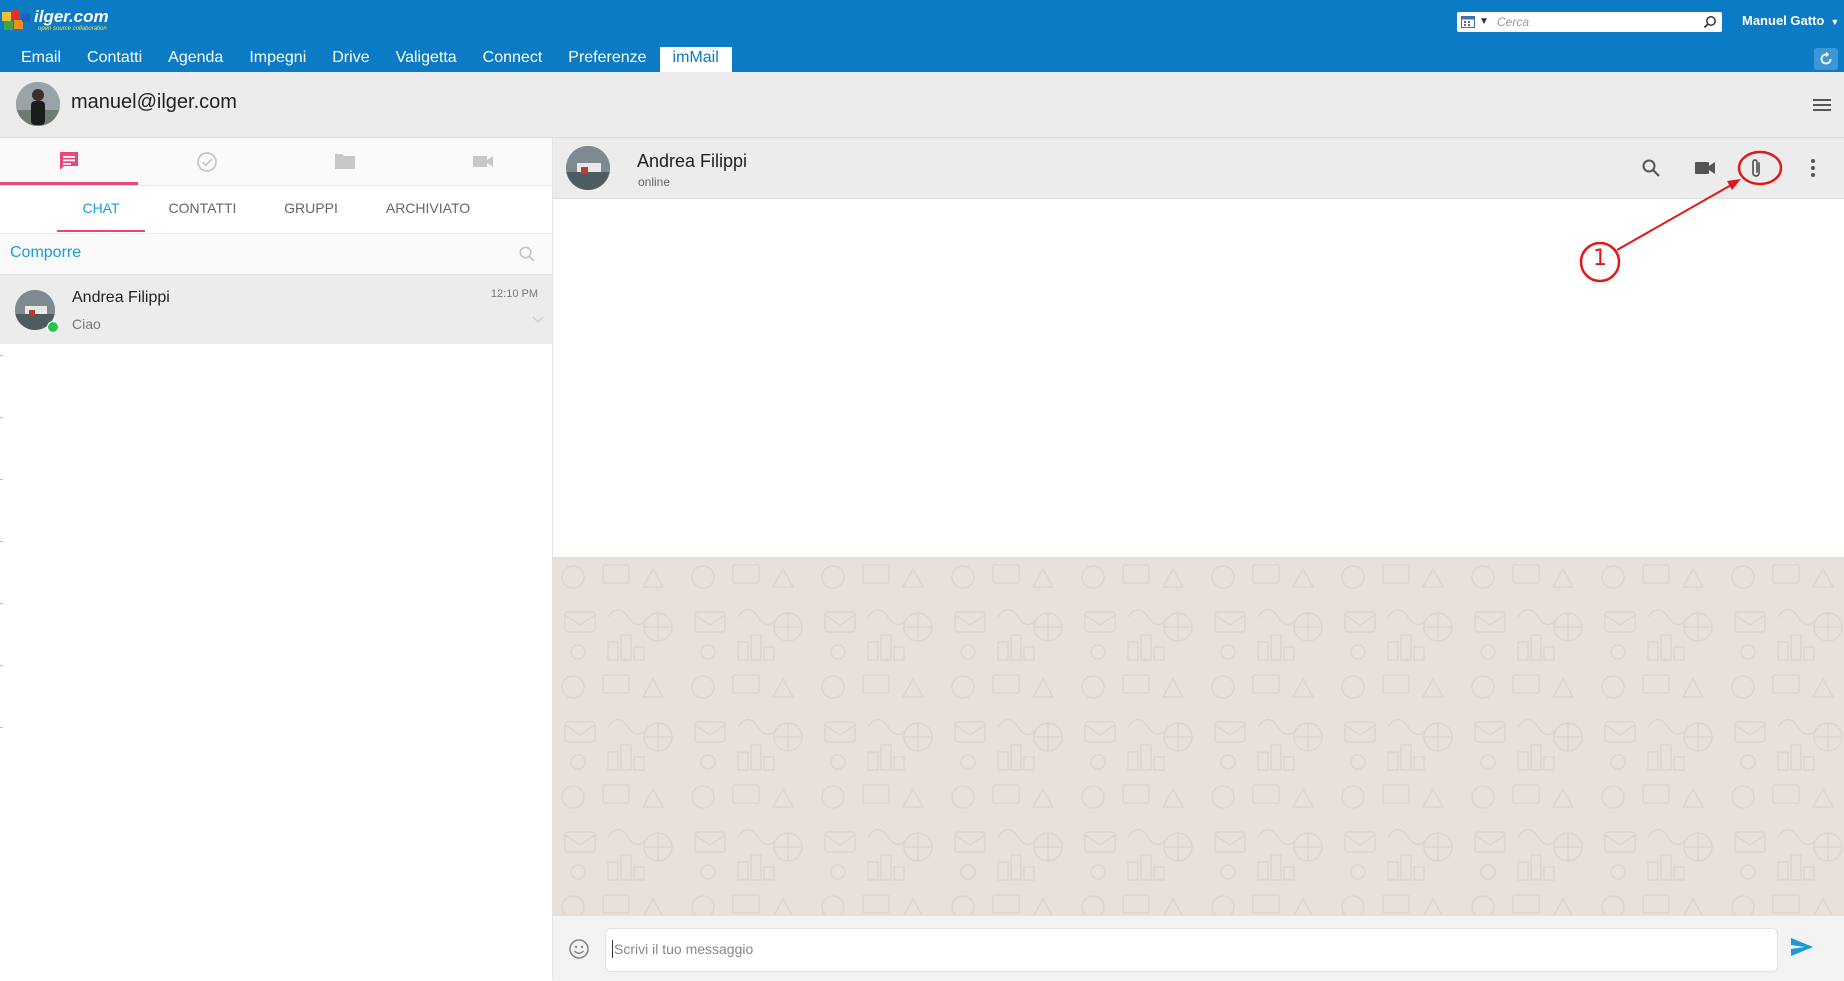 The height and width of the screenshot is (981, 1844). Describe the element at coordinates (428, 208) in the screenshot. I see `tab-archiviato: ARCHIVIATO` at that location.